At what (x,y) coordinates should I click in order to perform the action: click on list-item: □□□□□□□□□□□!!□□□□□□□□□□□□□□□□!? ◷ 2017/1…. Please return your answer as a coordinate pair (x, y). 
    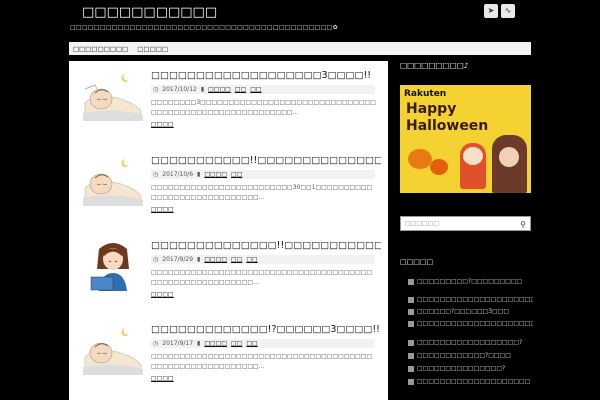
    Looking at the image, I should click on (228, 187).